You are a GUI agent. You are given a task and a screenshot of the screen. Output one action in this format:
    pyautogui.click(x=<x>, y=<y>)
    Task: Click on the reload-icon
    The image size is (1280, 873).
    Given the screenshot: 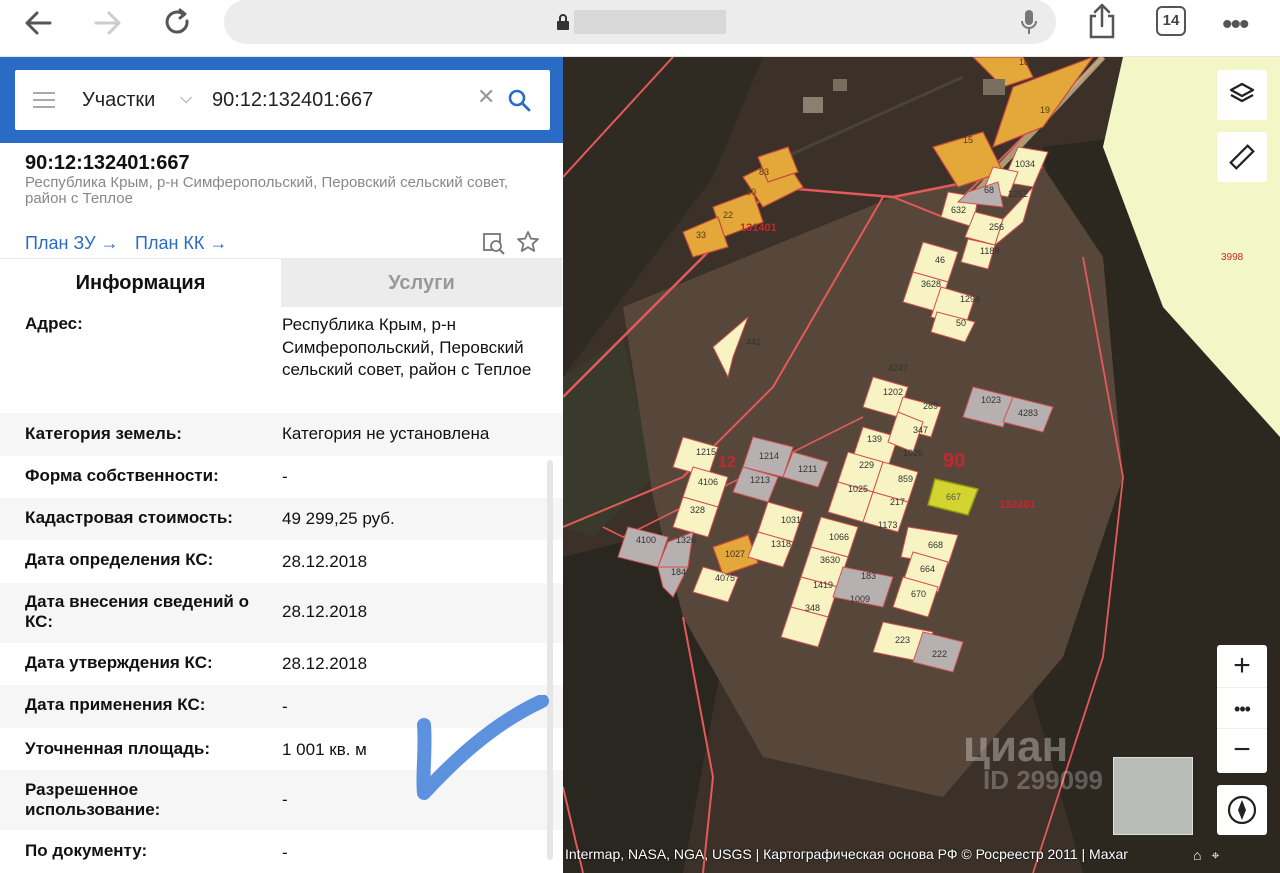 What is the action you would take?
    pyautogui.click(x=178, y=23)
    